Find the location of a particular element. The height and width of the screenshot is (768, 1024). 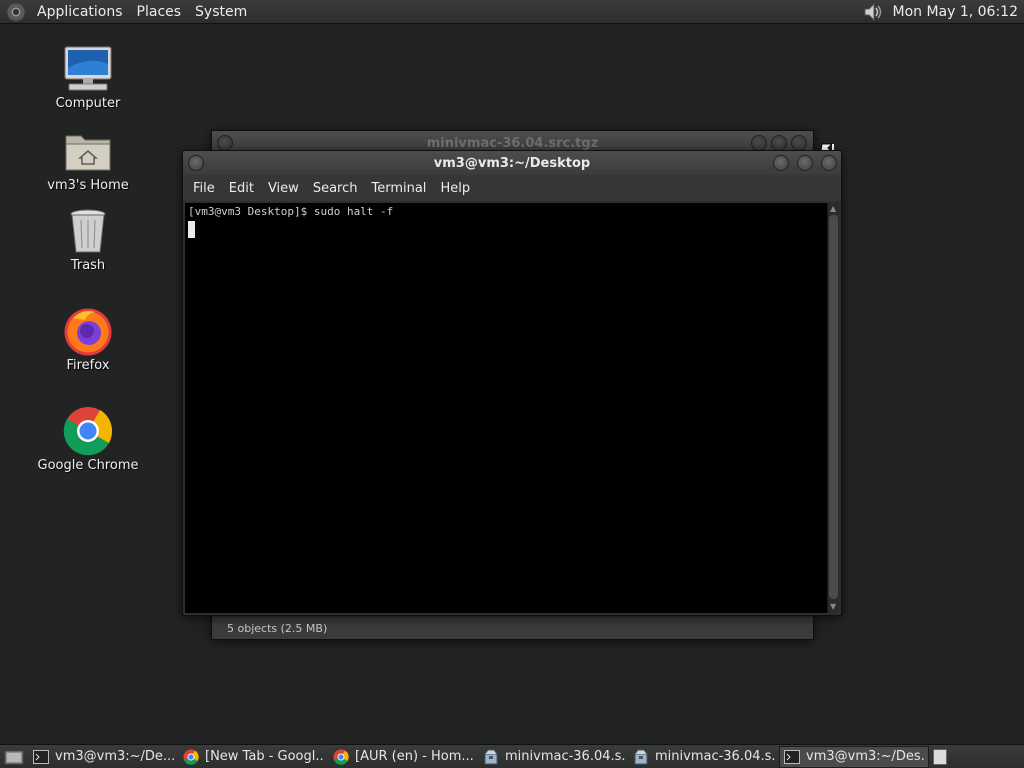

trash-icon is located at coordinates (88, 231).